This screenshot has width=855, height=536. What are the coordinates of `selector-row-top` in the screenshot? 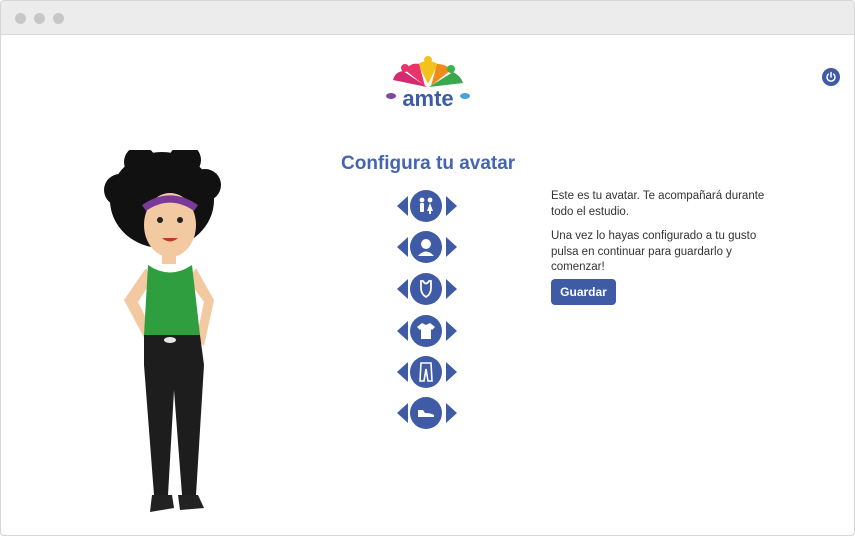 It's located at (427, 289).